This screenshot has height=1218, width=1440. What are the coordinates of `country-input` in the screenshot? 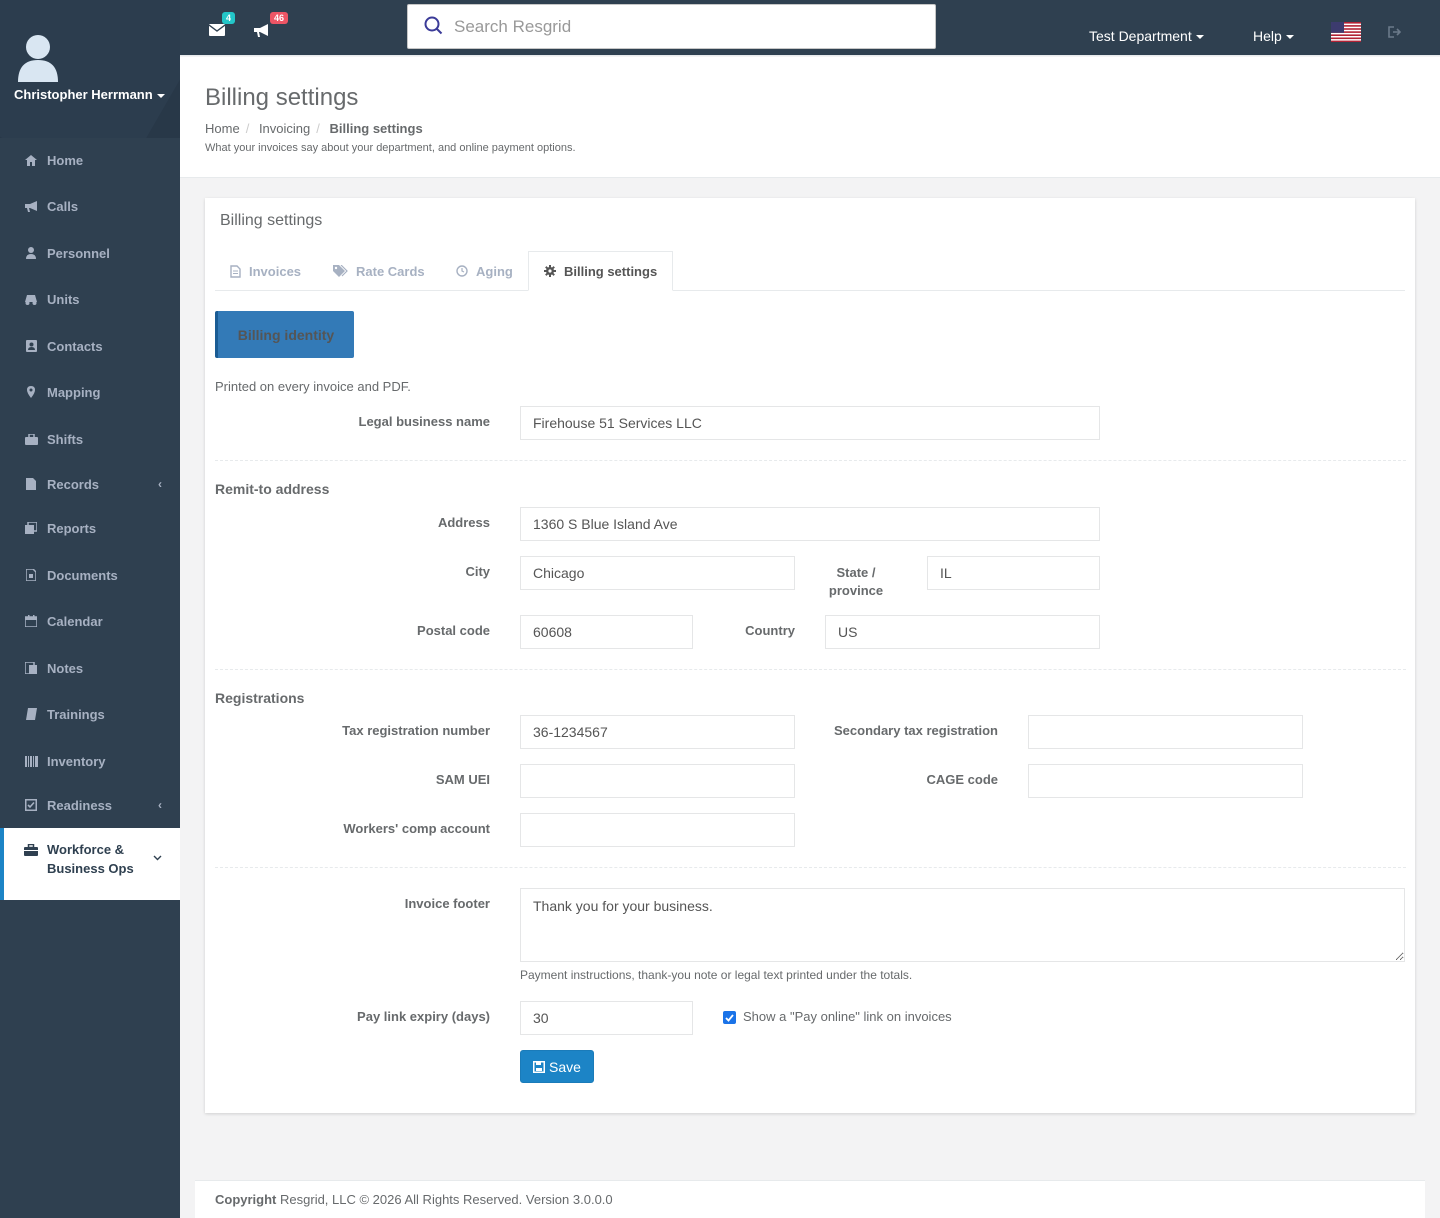 It's located at (962, 632).